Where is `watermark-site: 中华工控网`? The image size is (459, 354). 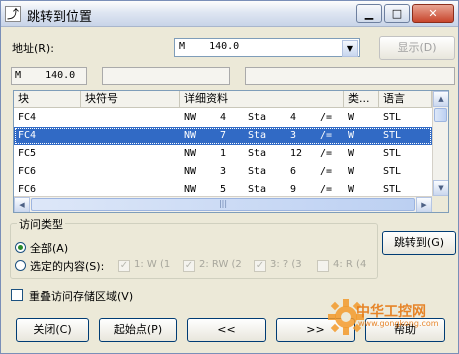 watermark-site: 中华工控网 is located at coordinates (391, 312).